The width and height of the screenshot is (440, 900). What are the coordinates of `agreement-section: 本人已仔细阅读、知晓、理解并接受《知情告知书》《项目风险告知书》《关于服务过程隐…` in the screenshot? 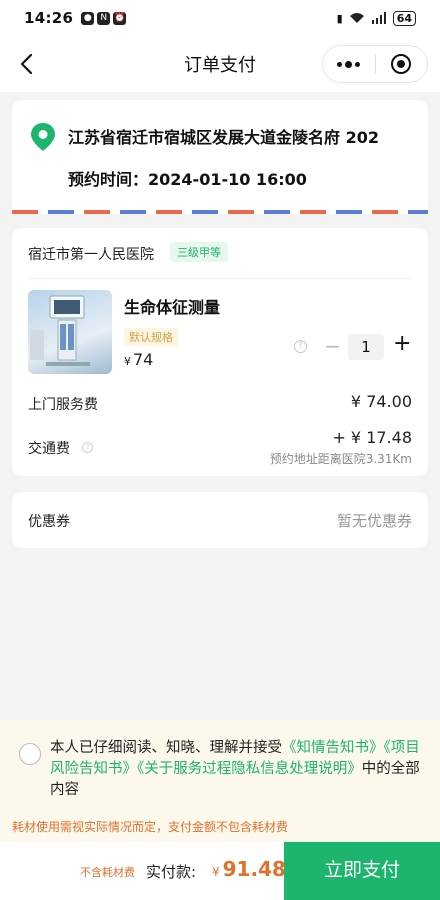 It's located at (220, 781).